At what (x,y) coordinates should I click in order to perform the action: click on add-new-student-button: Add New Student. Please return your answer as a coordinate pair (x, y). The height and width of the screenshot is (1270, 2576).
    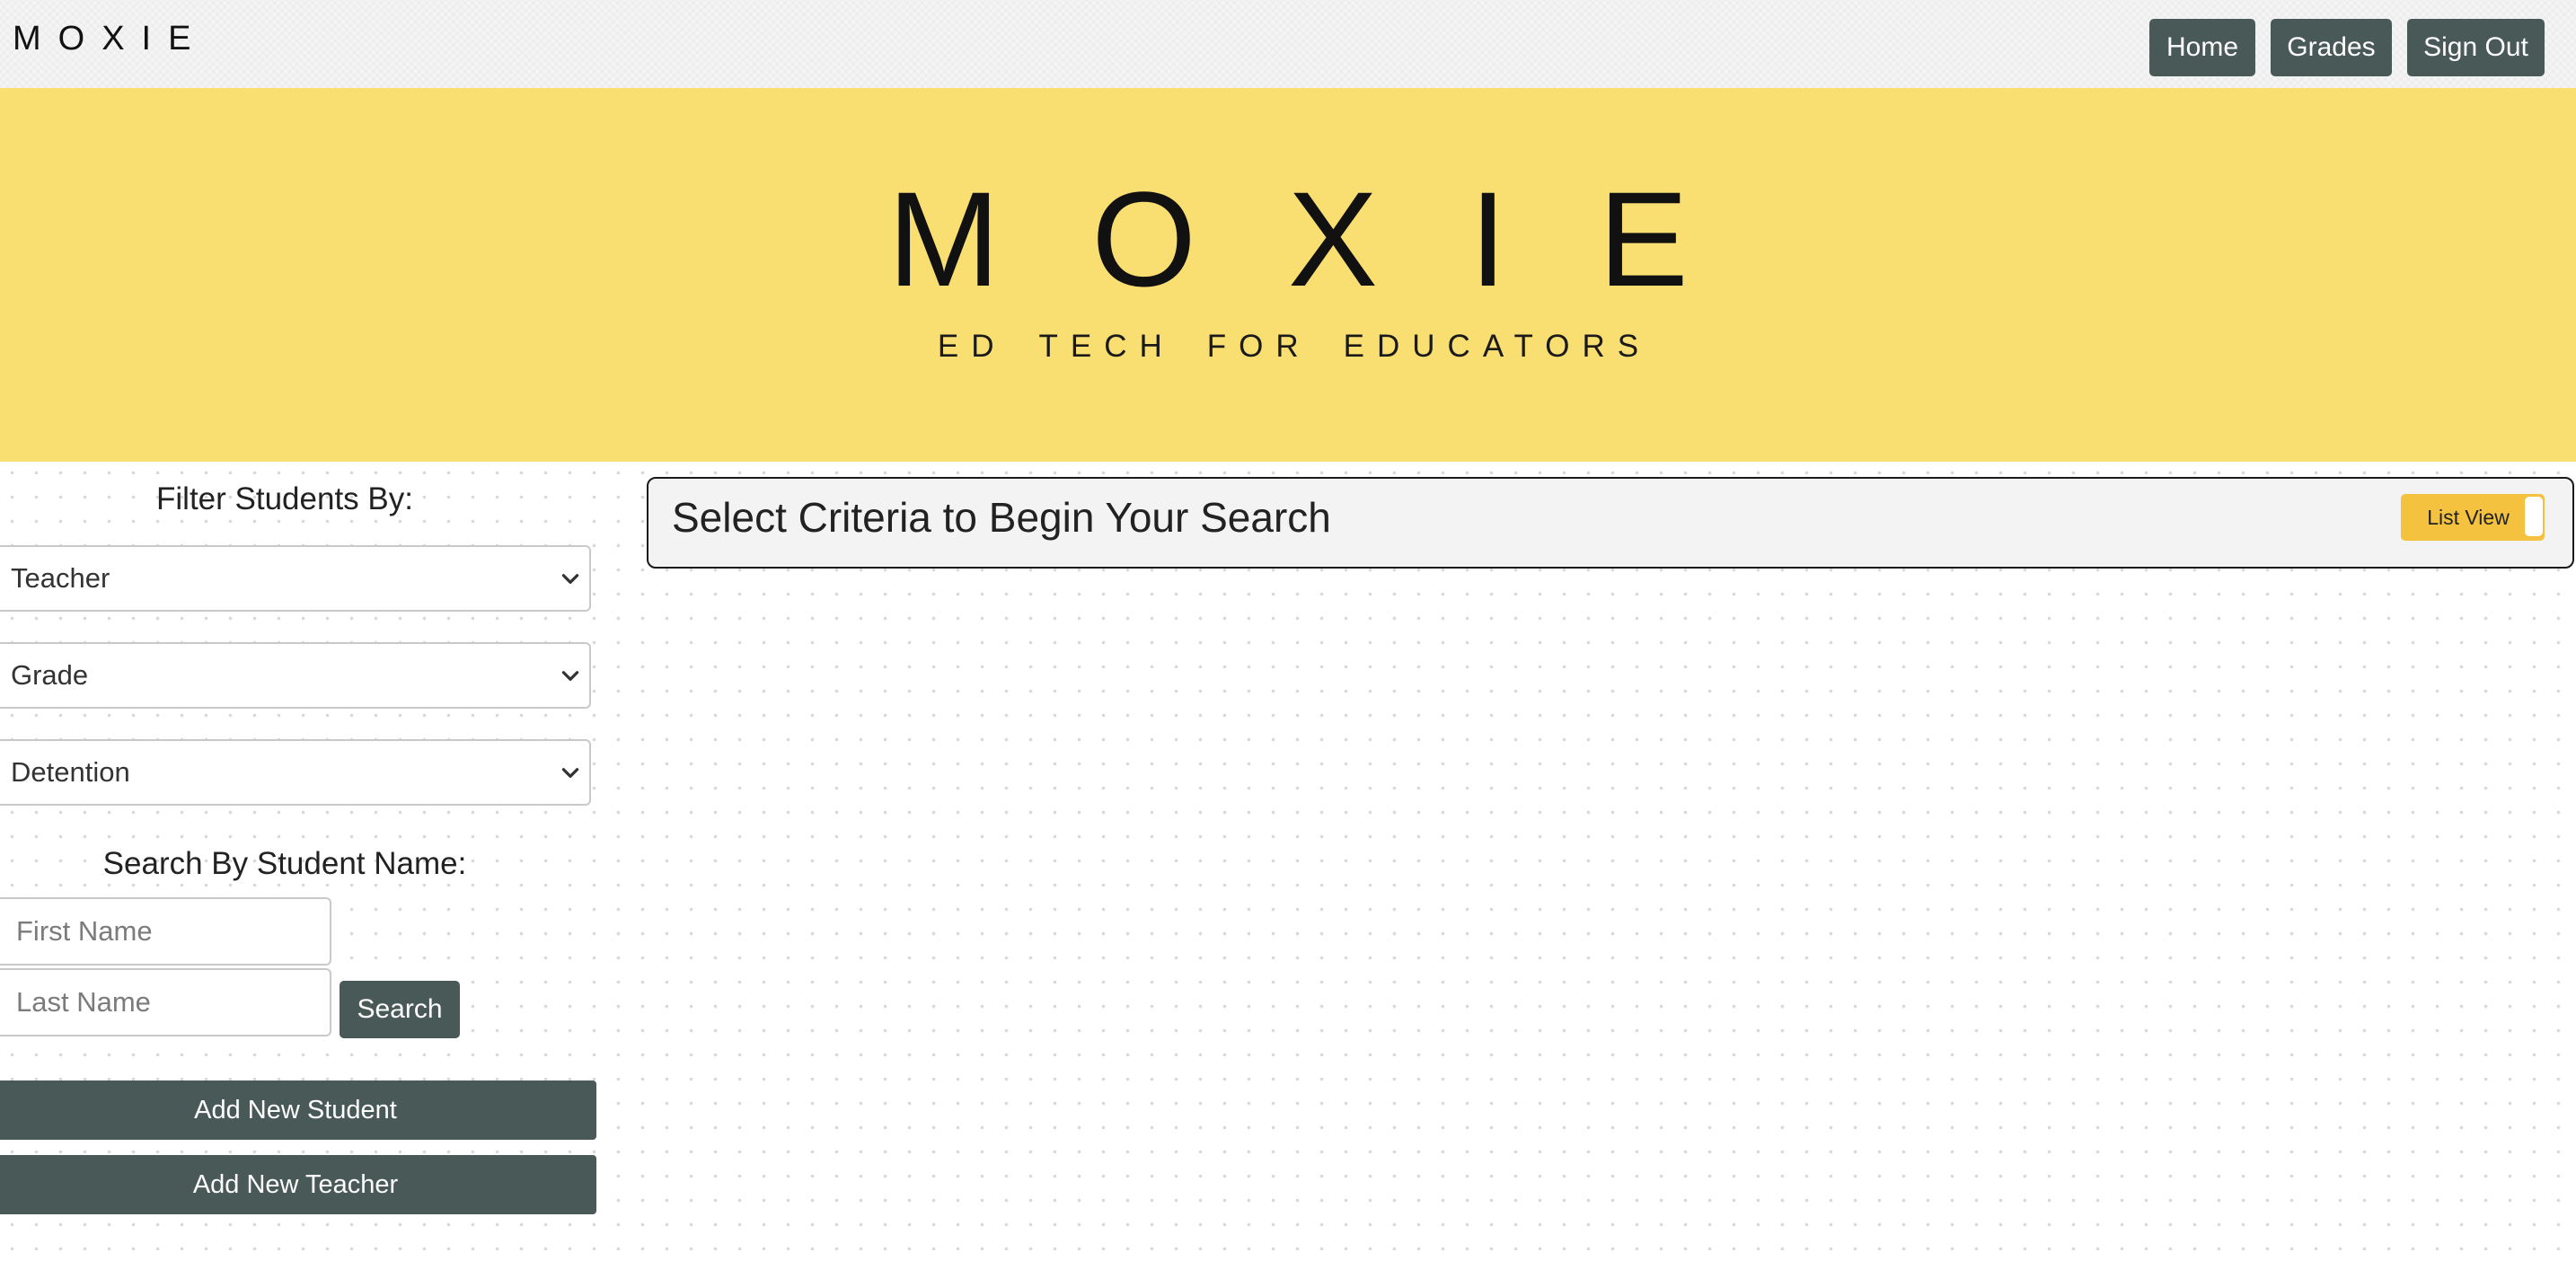
    Looking at the image, I should click on (298, 1110).